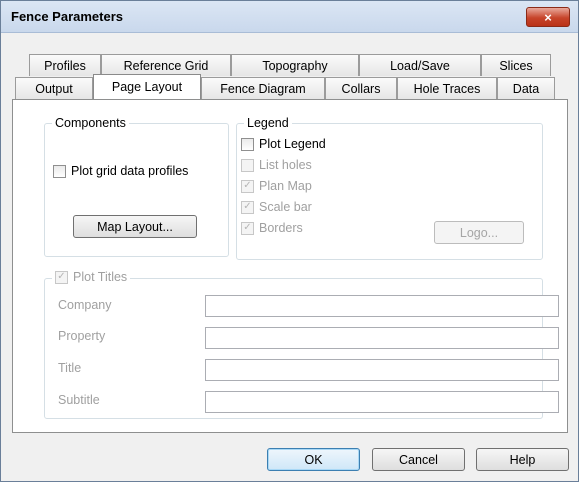 The image size is (579, 482). I want to click on list-holes-checkbox: List holes, so click(276, 165).